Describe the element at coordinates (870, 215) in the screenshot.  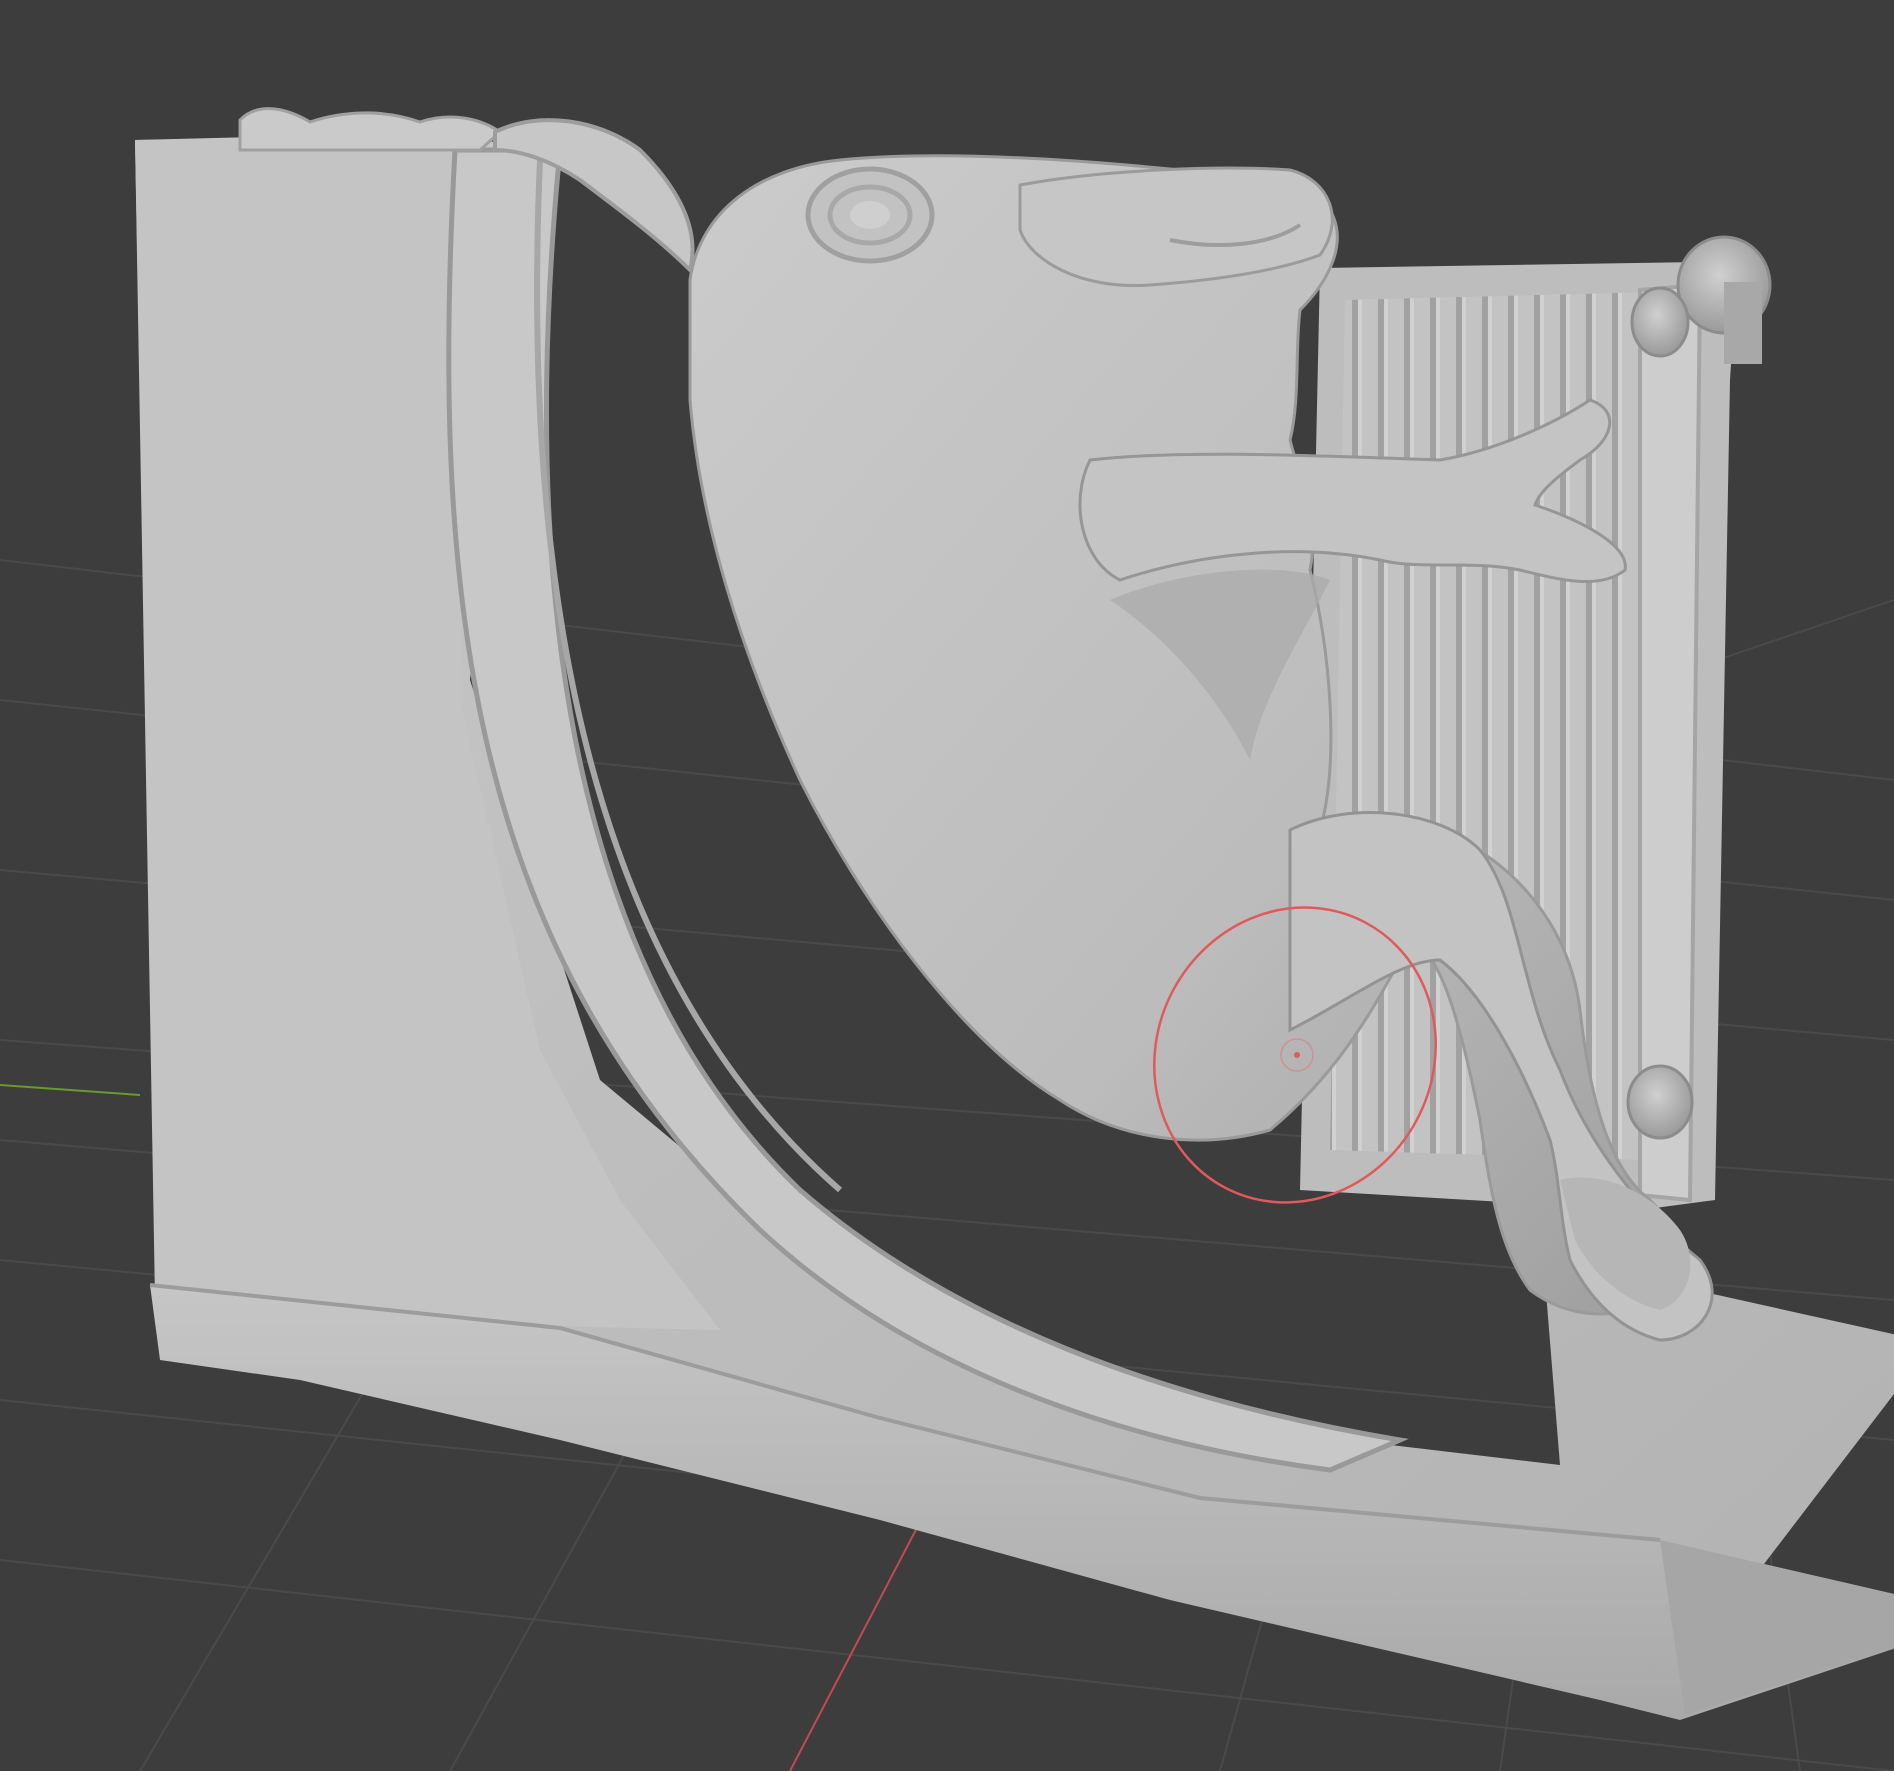
I see `animal-eye-inner` at that location.